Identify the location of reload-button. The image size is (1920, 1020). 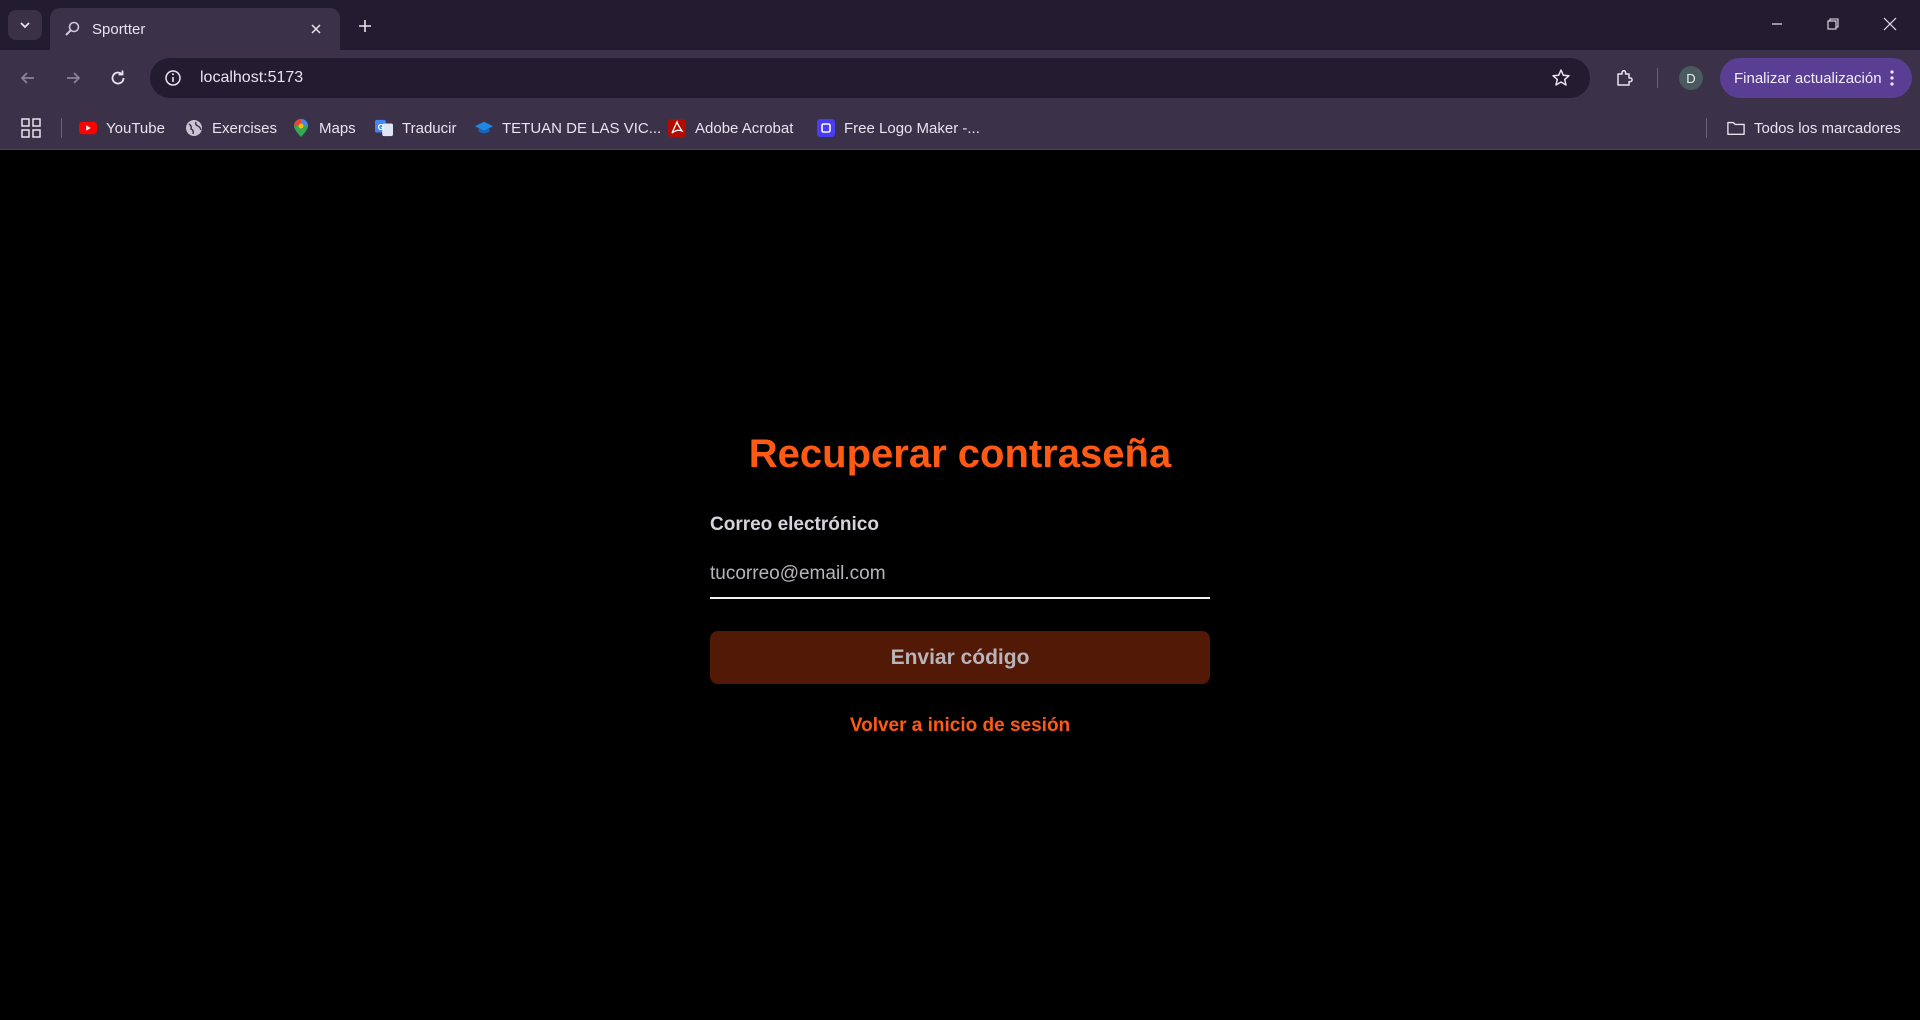
(118, 78).